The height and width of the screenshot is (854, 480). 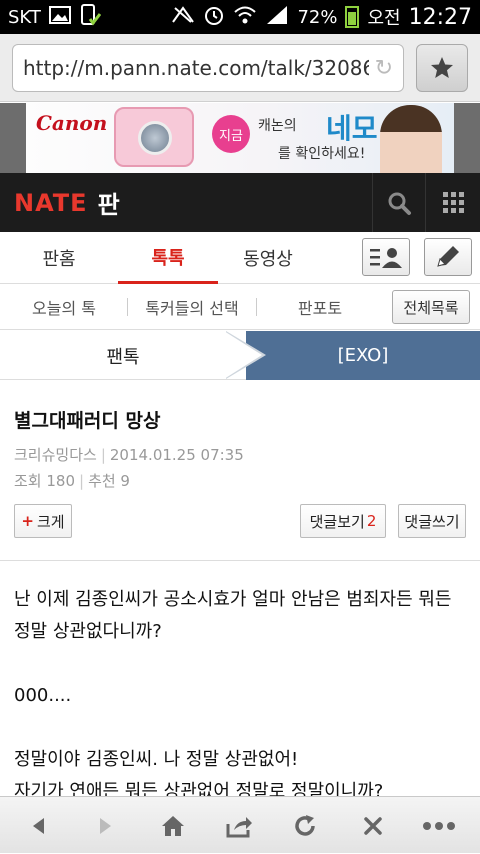 I want to click on tab-home: 판홈, so click(x=59, y=258).